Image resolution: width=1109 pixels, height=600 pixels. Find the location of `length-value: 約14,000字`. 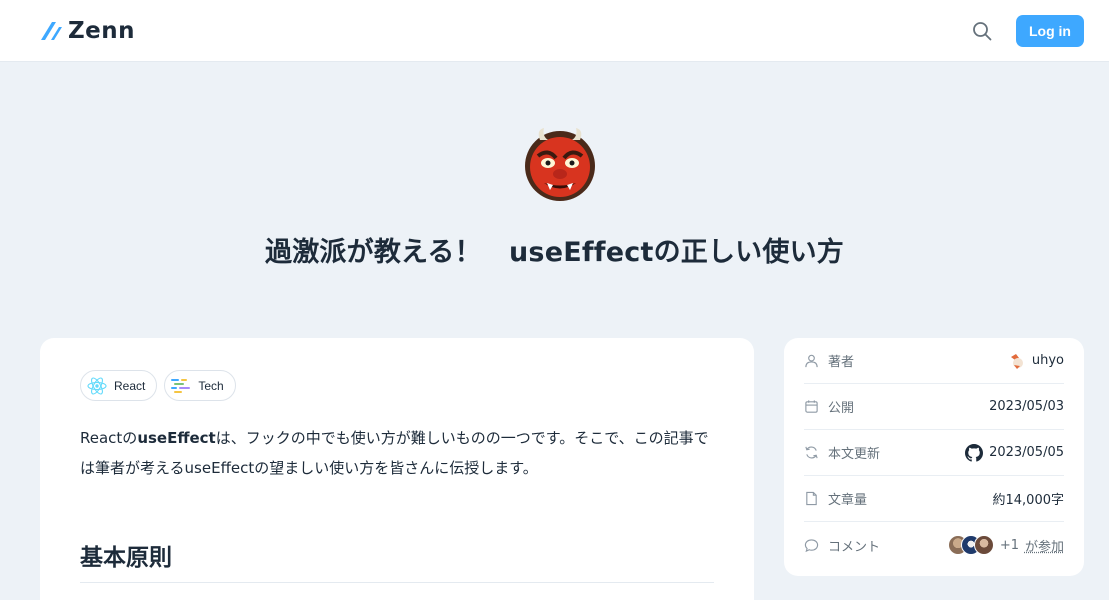

length-value: 約14,000字 is located at coordinates (1029, 498).